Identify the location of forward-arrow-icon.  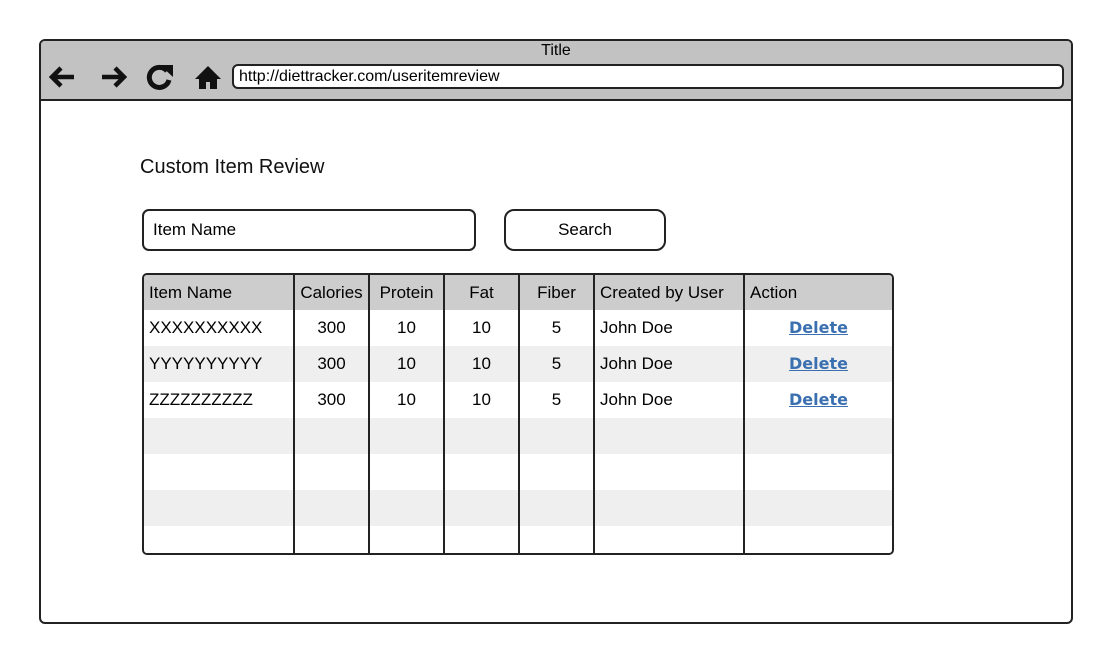
(114, 77).